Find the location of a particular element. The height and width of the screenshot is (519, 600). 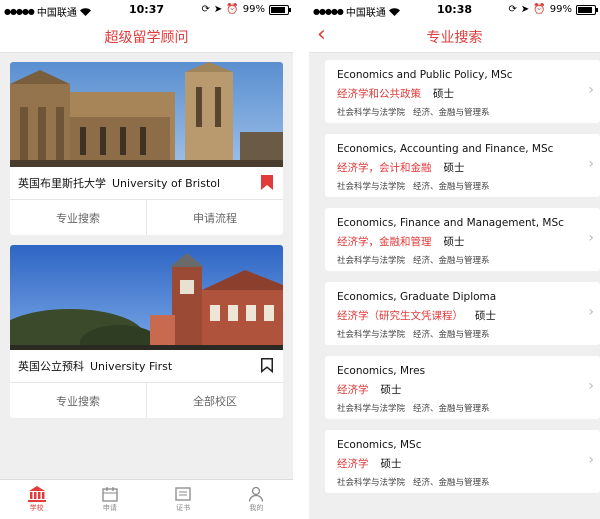

tab-school: 学校 is located at coordinates (36, 499).